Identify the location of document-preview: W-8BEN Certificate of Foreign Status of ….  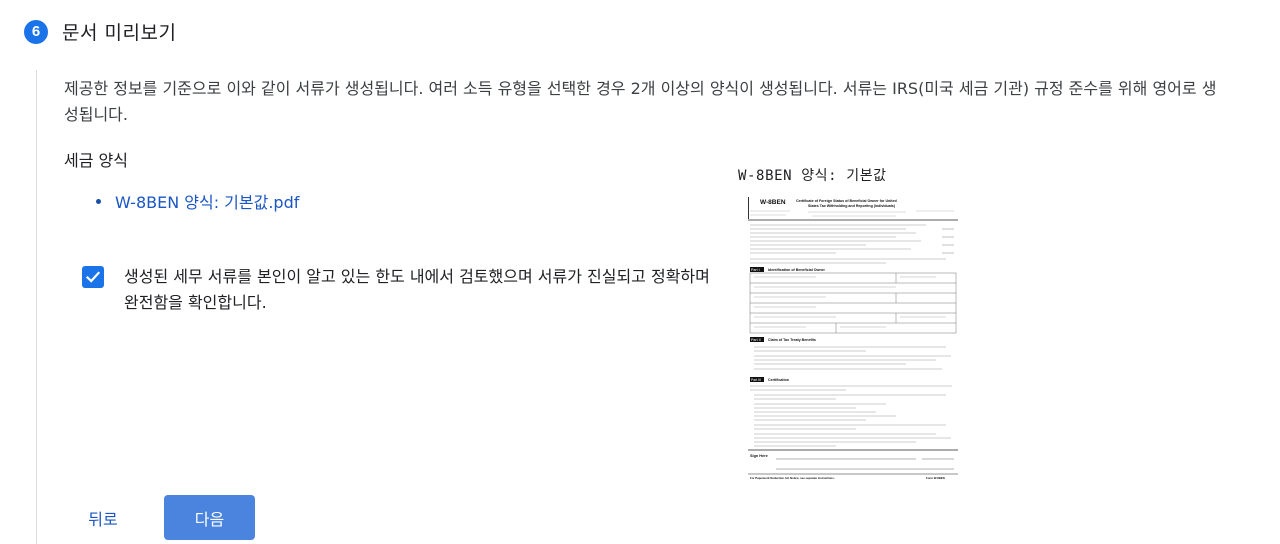
(853, 338).